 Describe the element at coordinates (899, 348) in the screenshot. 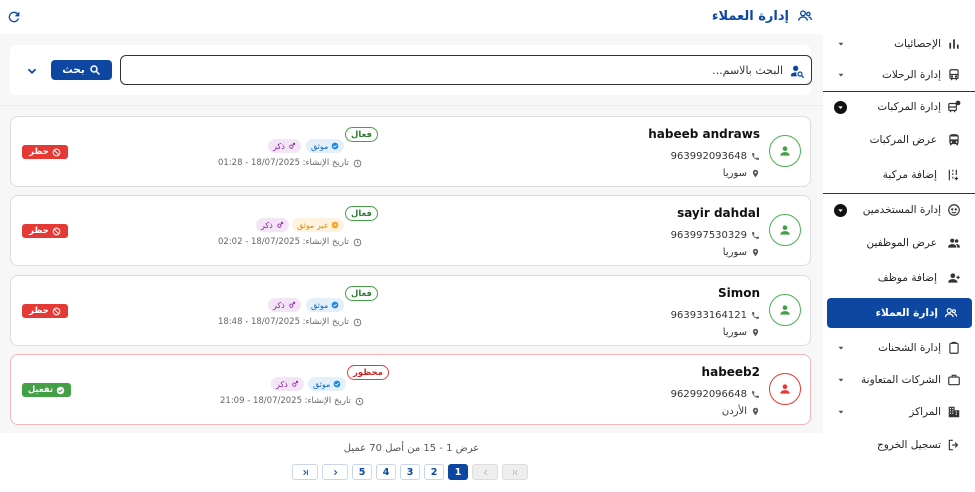

I see `sidebar-item-shipments: إدارة الشحنات` at that location.